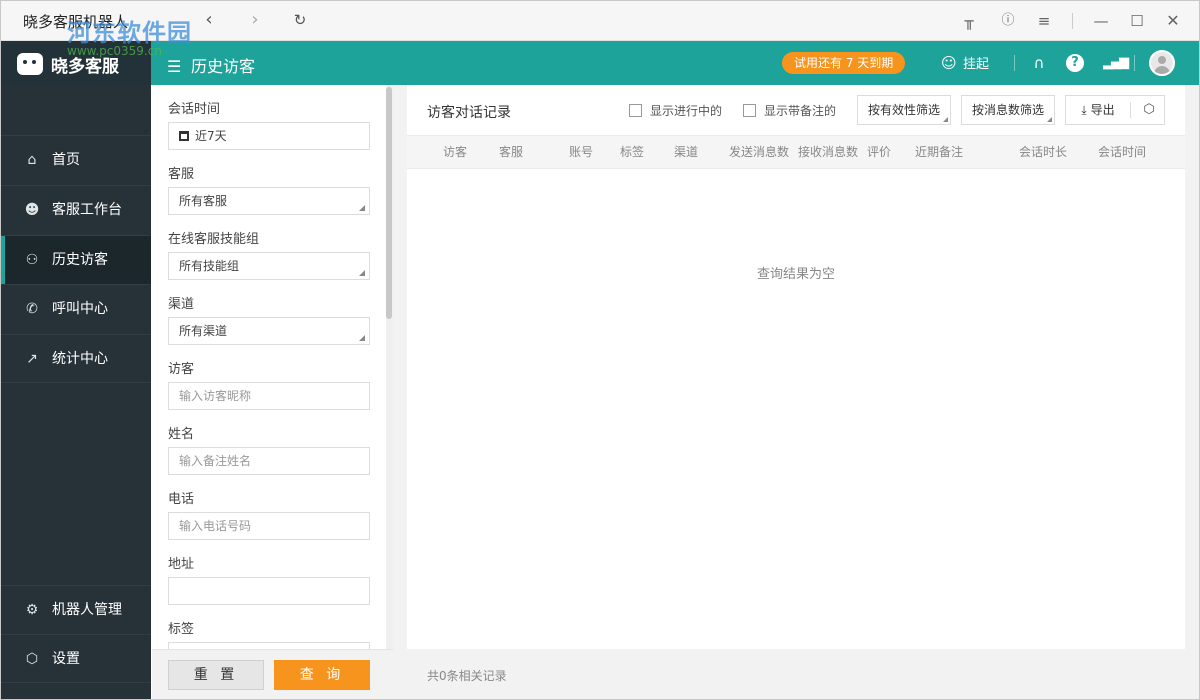 This screenshot has height=700, width=1200. What do you see at coordinates (600, 21) in the screenshot?
I see `title-bar: 晓多客服机器人 ‹ › ↻ ╥ ⓘ ≡ — ☐ ✕` at bounding box center [600, 21].